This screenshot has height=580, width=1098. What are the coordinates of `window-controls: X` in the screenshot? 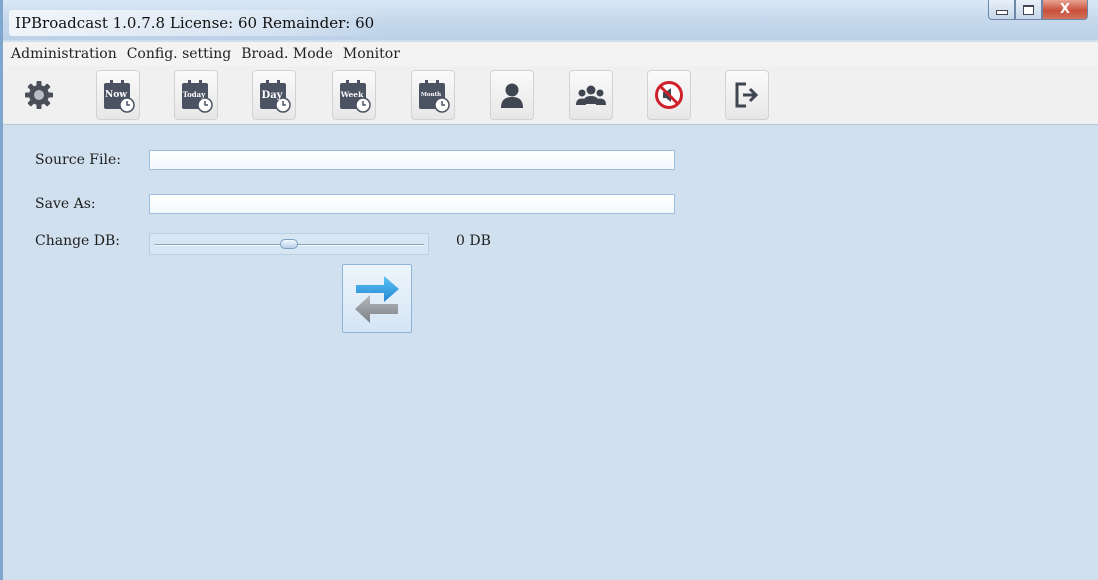 It's located at (1038, 10).